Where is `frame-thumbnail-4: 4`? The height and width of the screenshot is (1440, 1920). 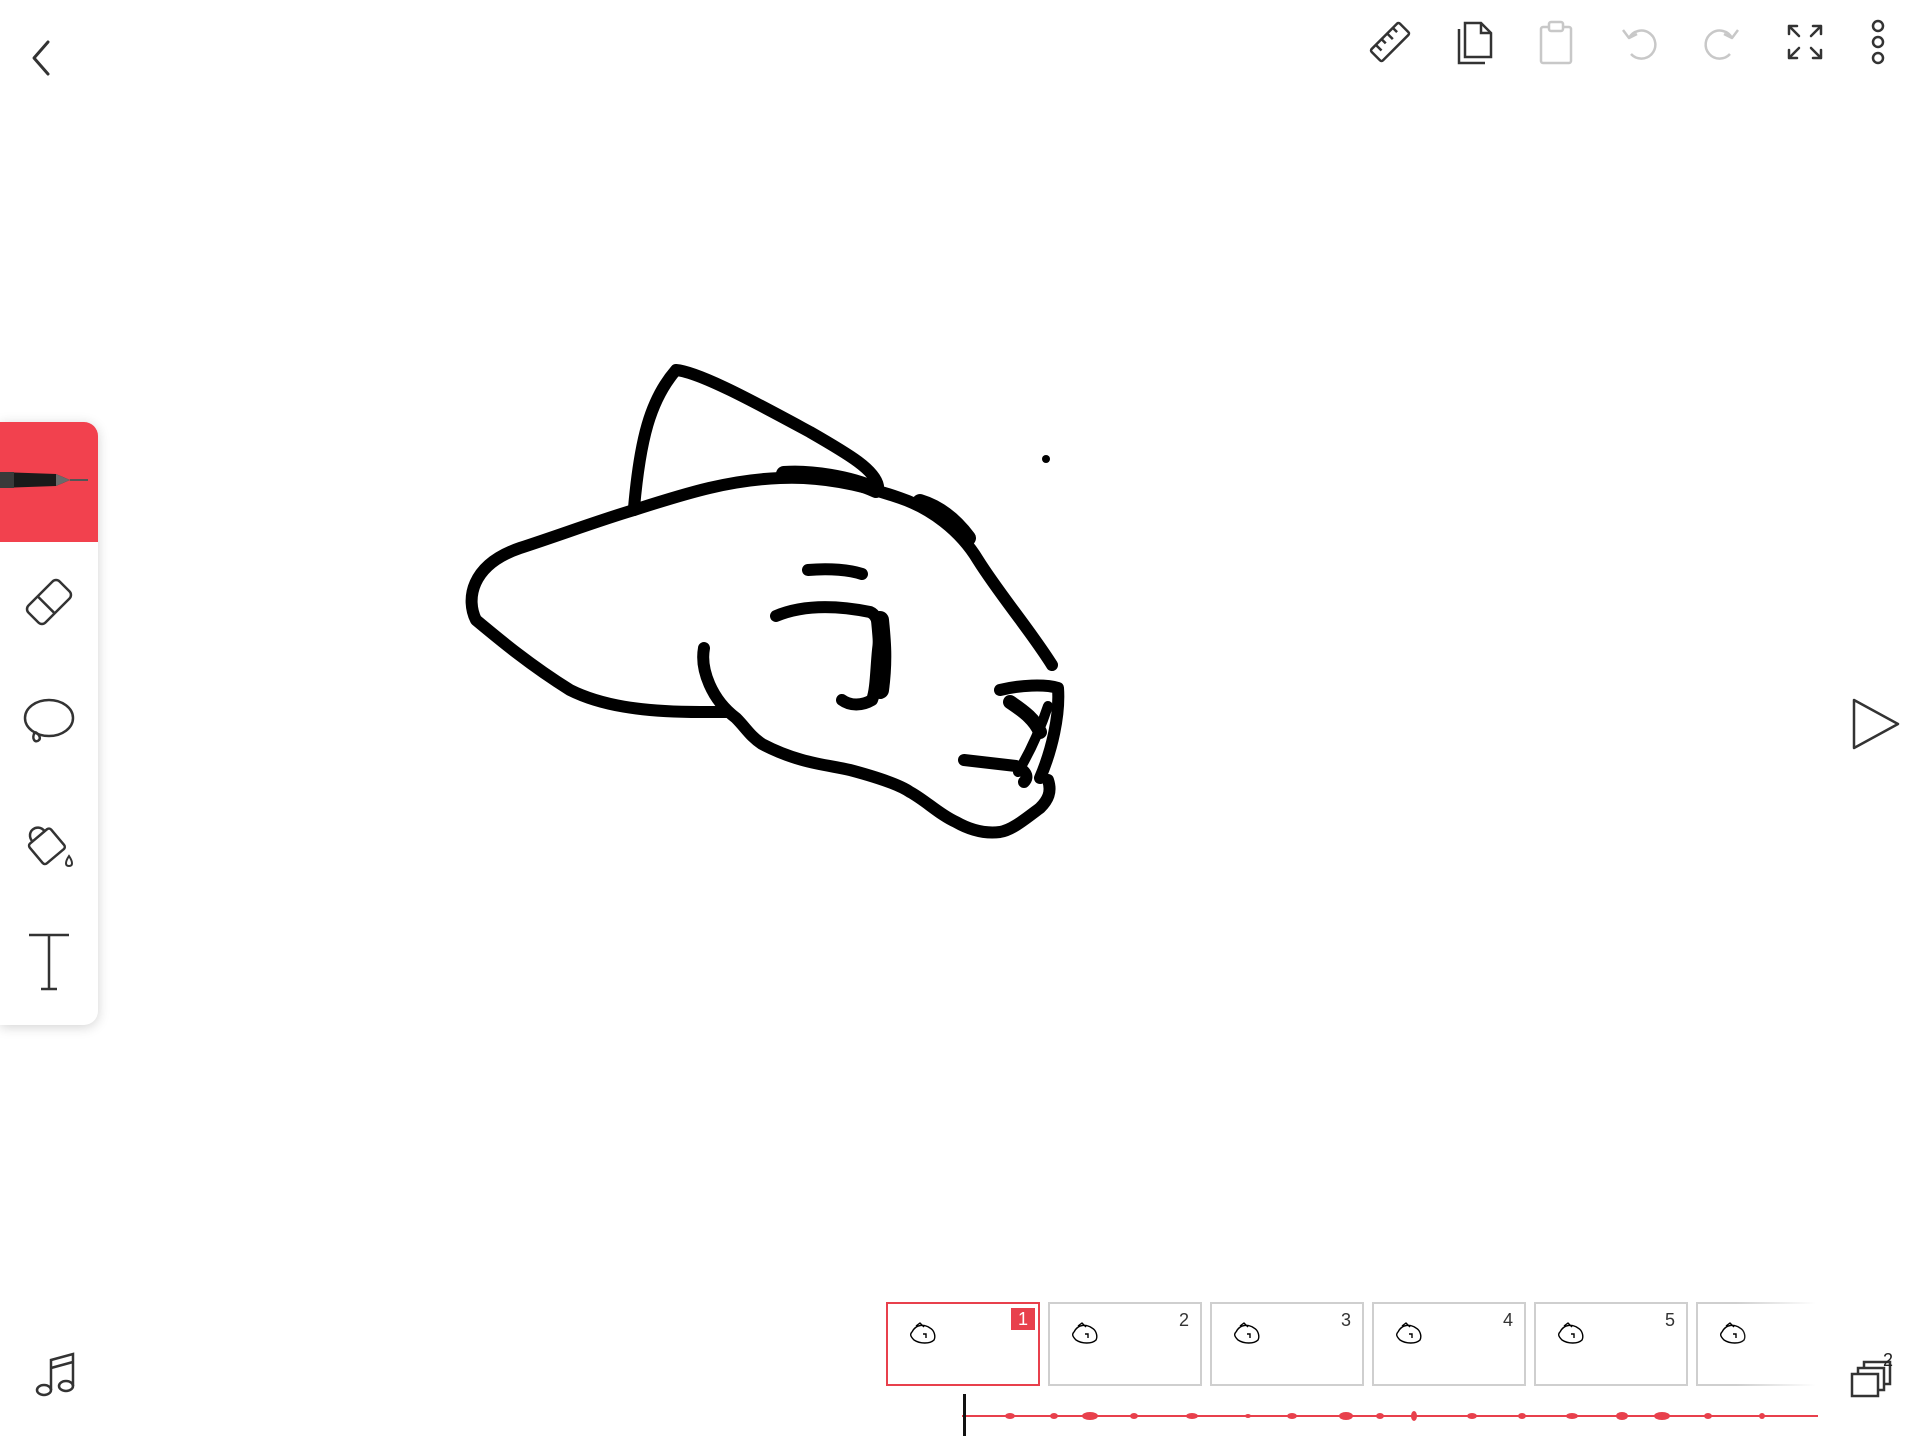
frame-thumbnail-4: 4 is located at coordinates (1449, 1344).